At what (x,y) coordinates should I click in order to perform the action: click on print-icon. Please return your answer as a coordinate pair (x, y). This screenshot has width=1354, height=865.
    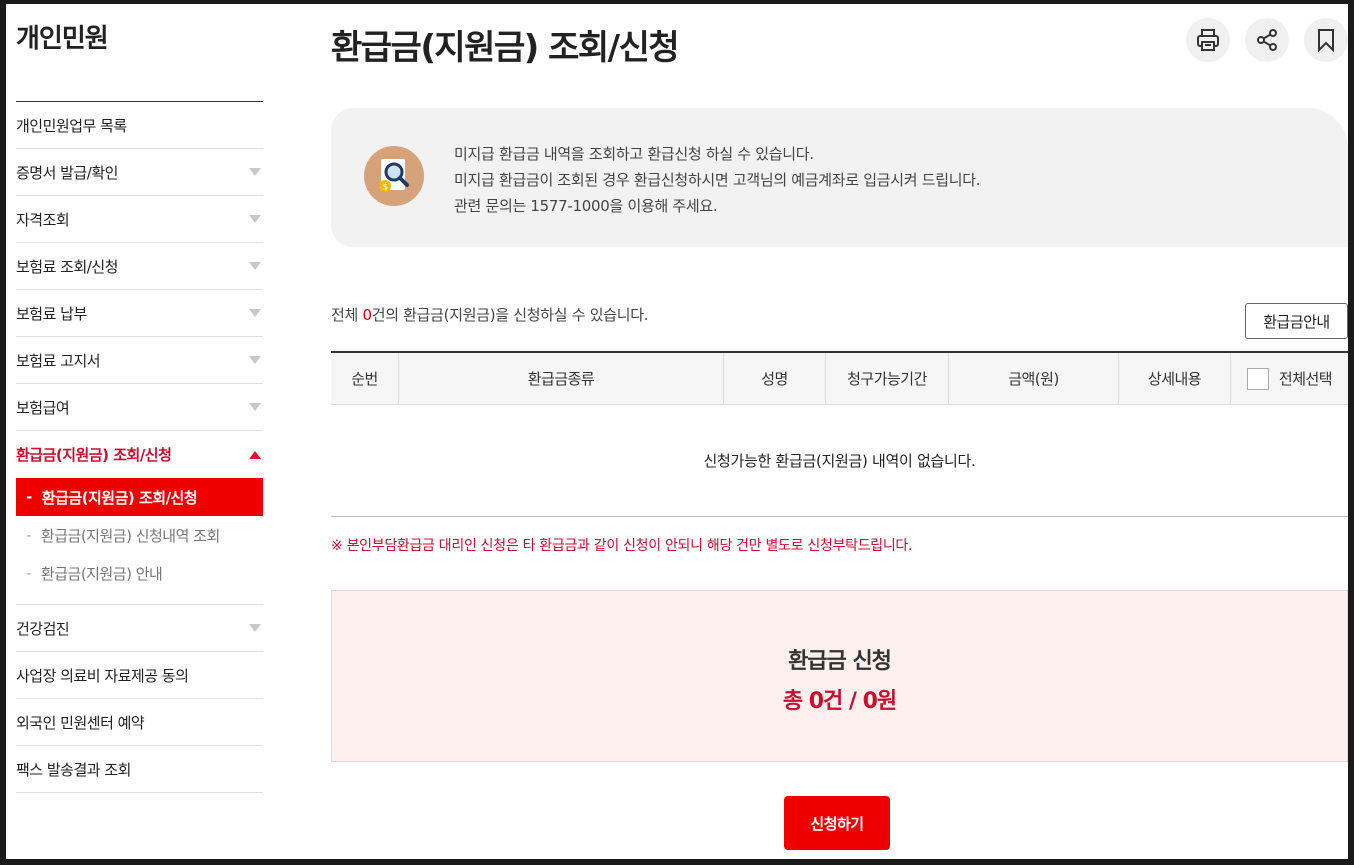
    Looking at the image, I should click on (1208, 40).